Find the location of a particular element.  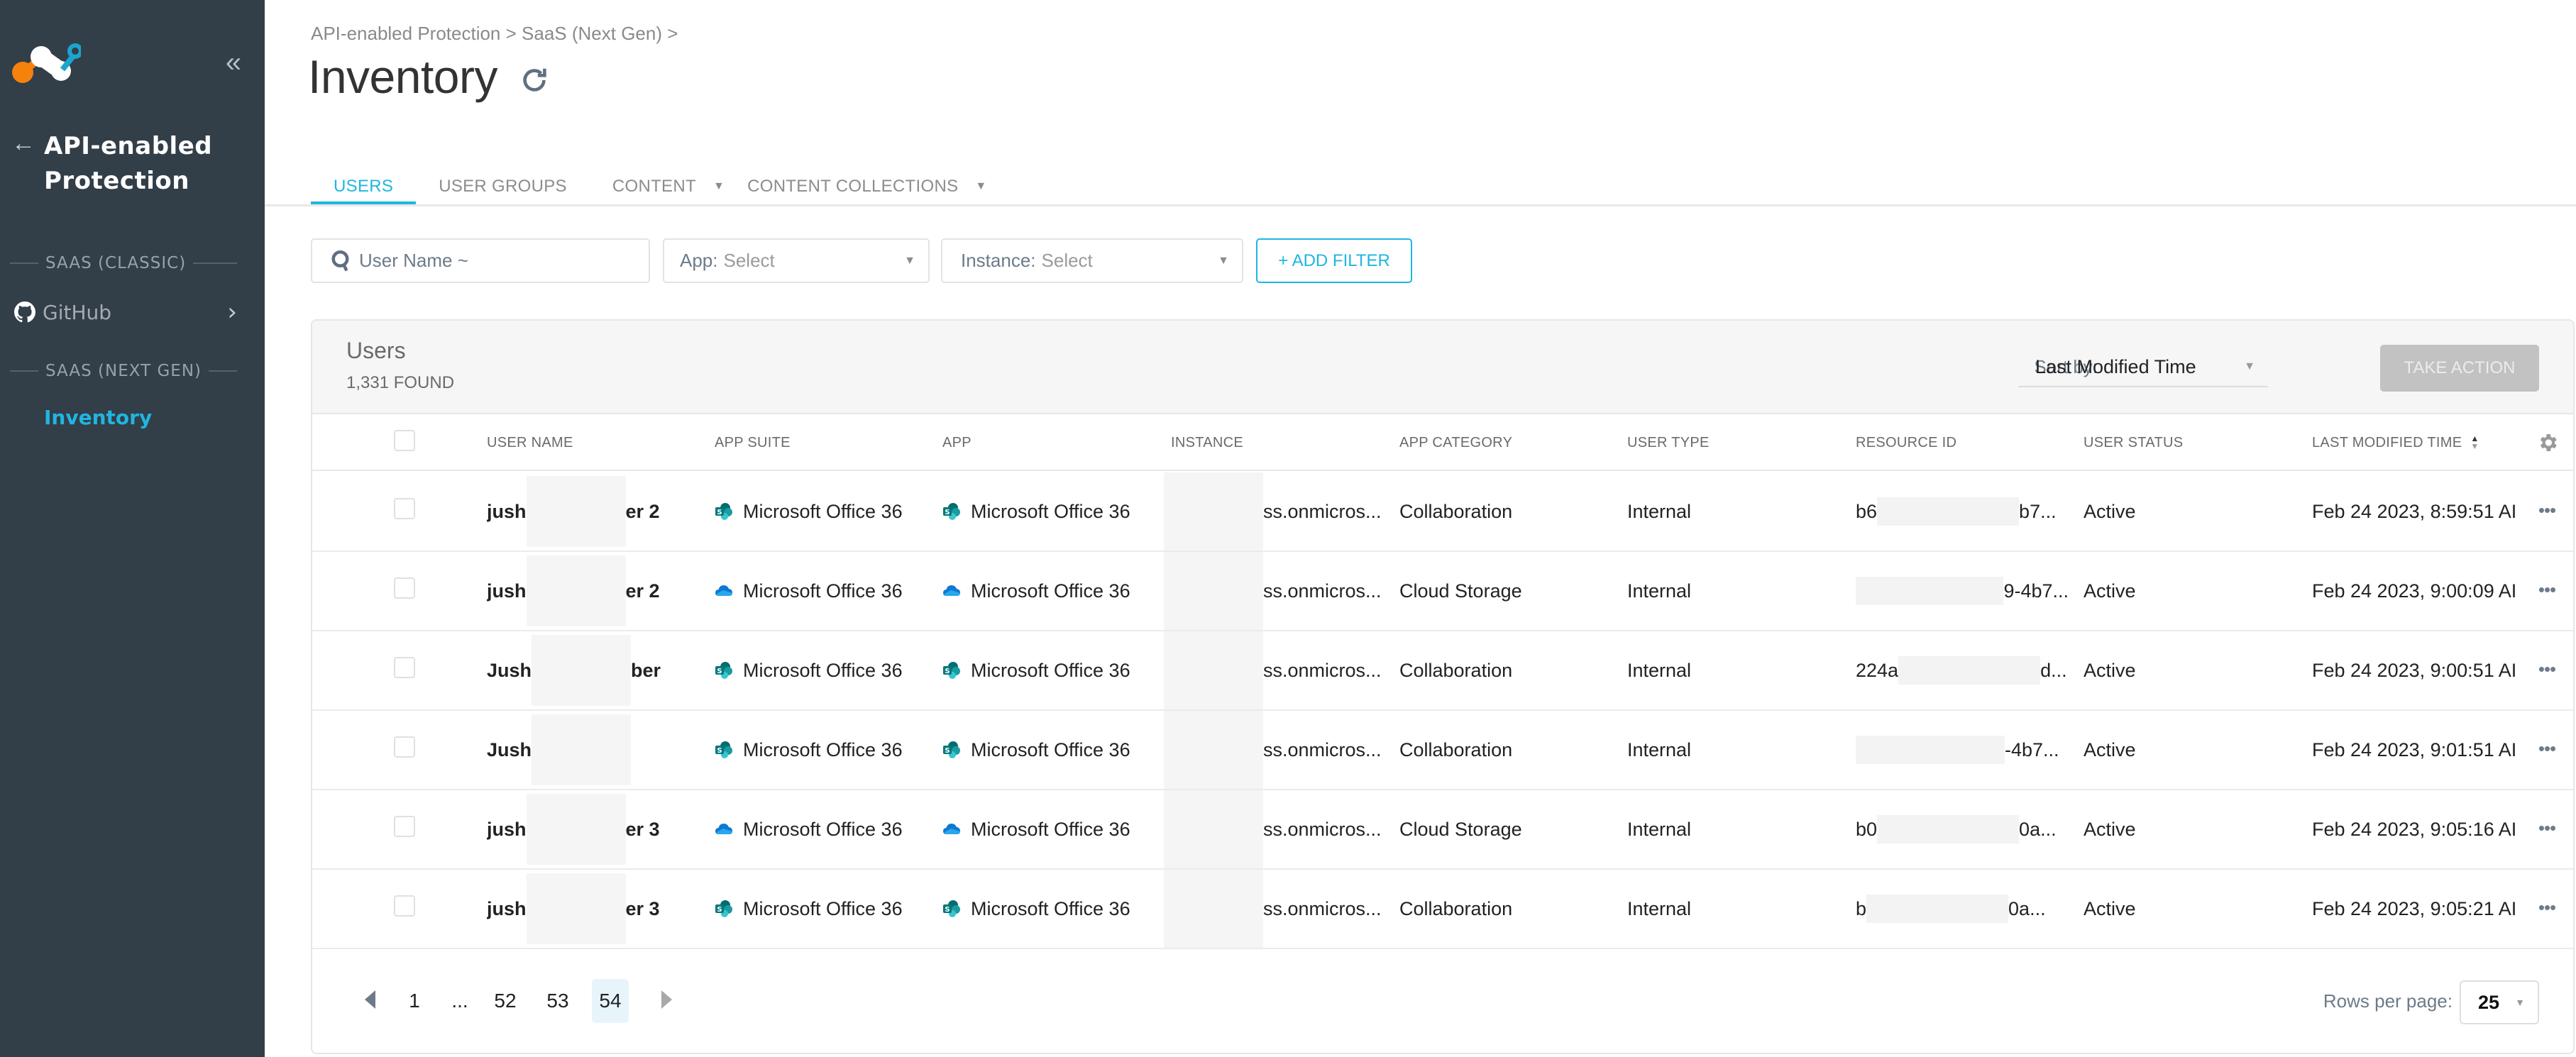

sidebar-item-inventory: Inventory is located at coordinates (98, 417).